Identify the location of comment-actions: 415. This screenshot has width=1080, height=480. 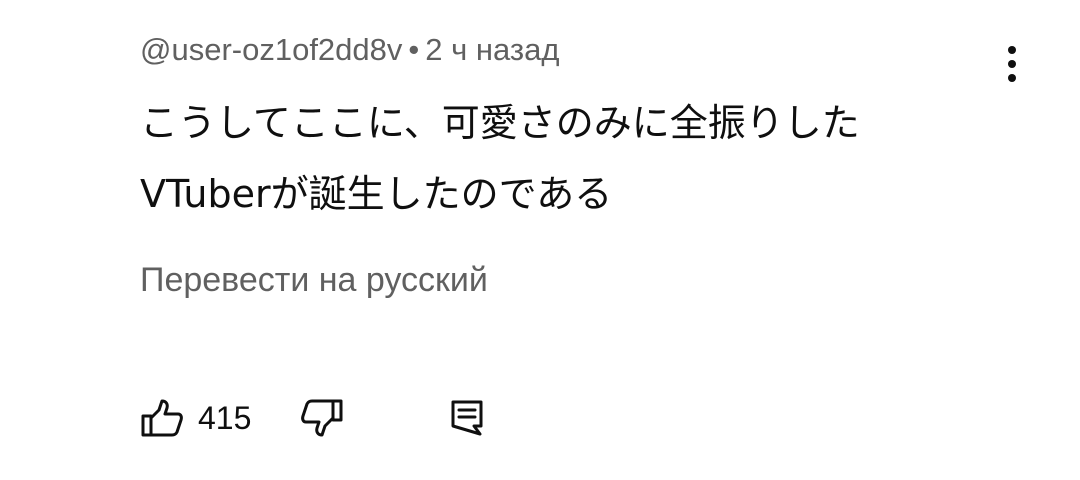
(390, 418).